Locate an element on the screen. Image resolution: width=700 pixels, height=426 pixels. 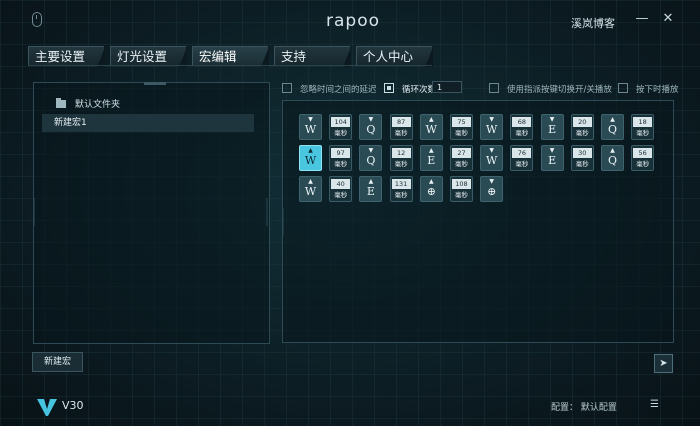
macro-delay: 18 毫秒 is located at coordinates (643, 127).